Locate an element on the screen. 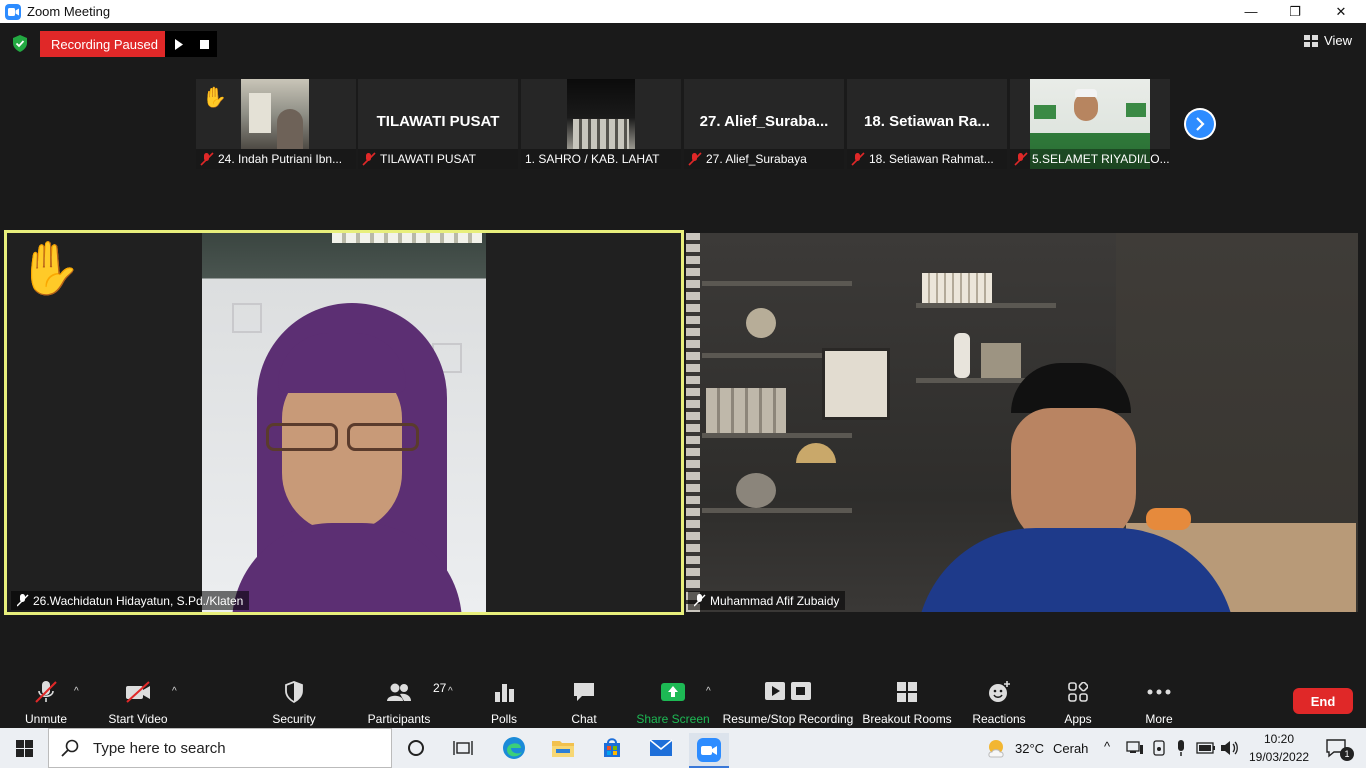 The image size is (1366, 768). minimize-icon: — is located at coordinates (1251, 11).